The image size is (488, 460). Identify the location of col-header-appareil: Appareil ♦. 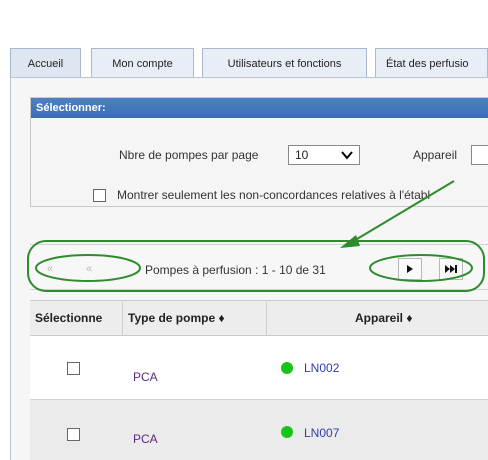
(383, 318).